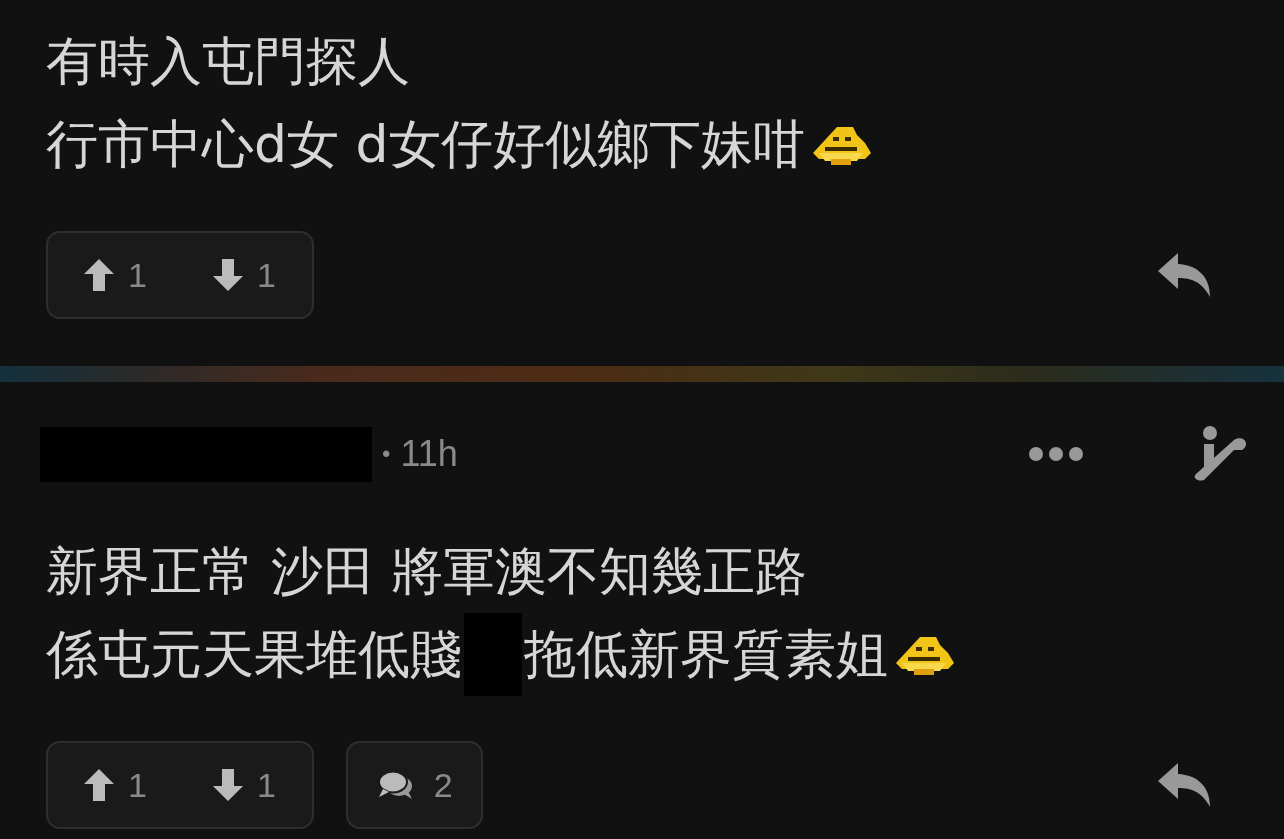  Describe the element at coordinates (429, 454) in the screenshot. I see `post-time: 11h` at that location.